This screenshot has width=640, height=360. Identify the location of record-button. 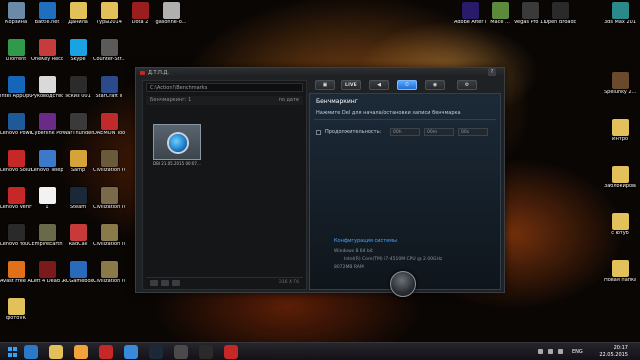
(403, 284).